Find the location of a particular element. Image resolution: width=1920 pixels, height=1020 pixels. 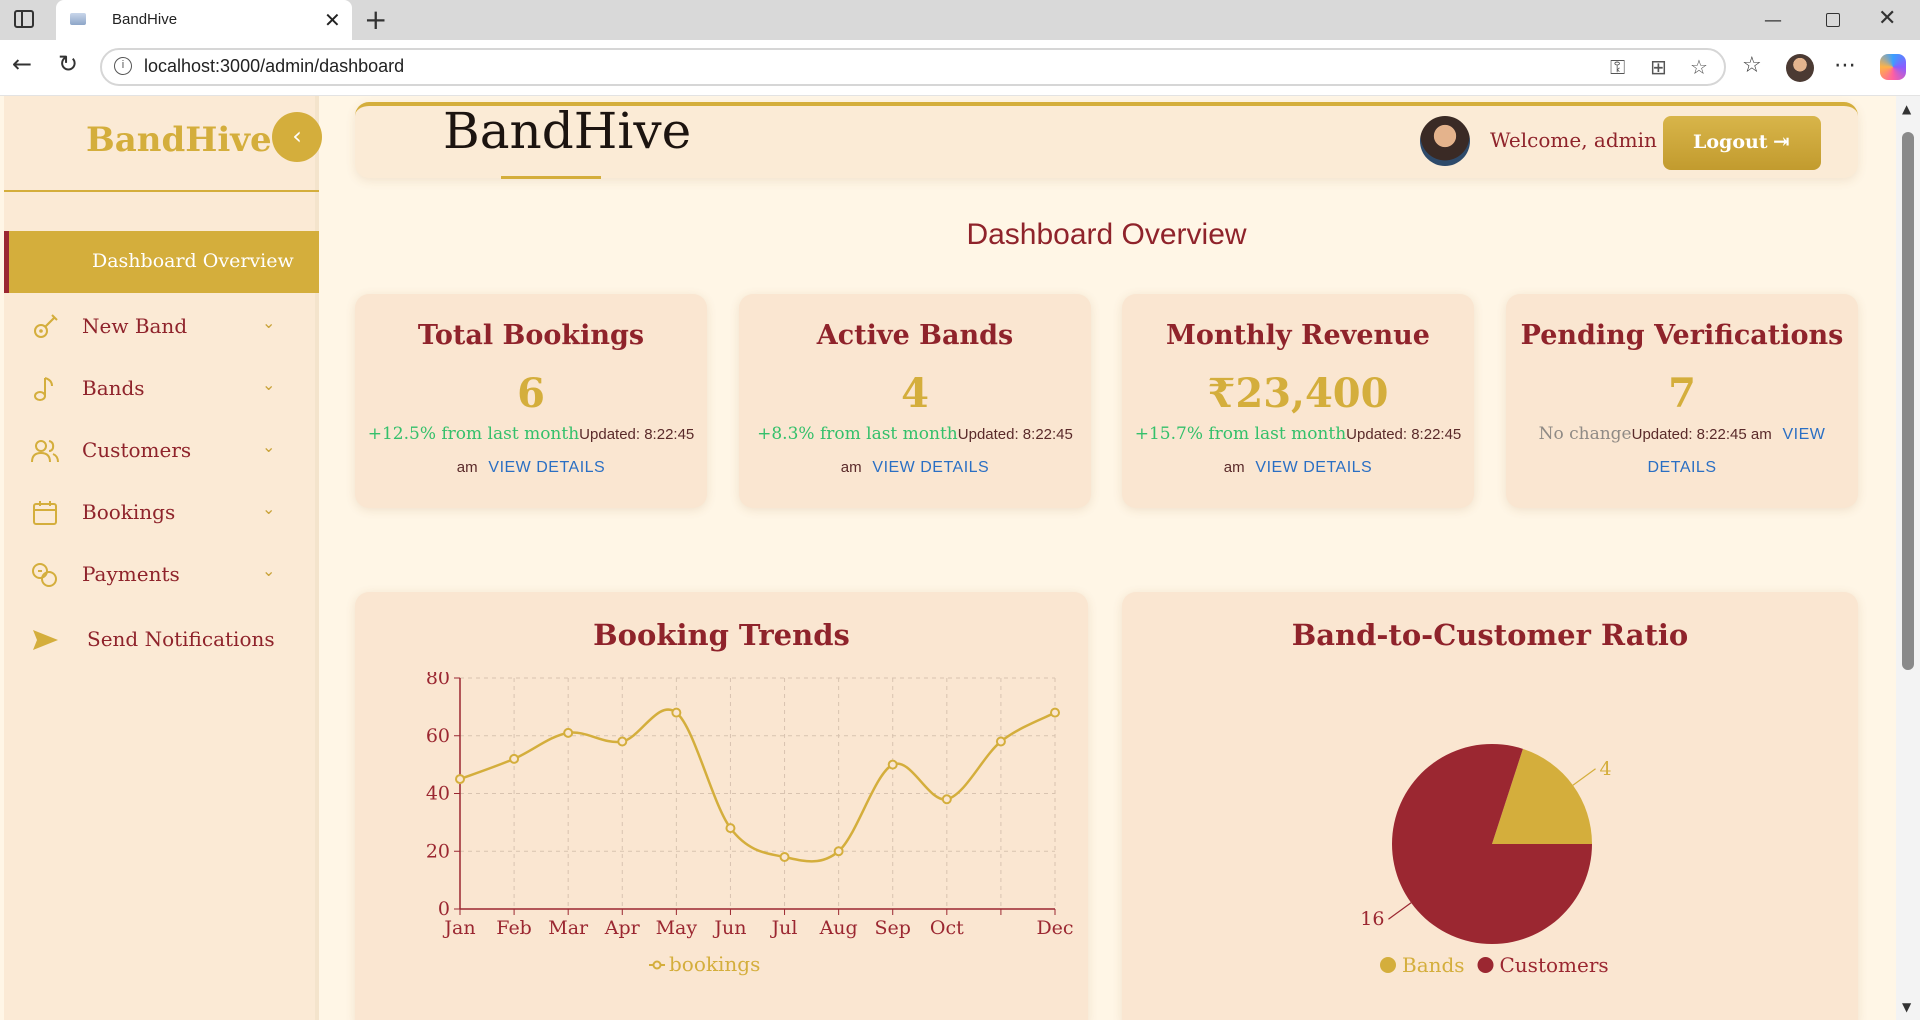

page-scrollbar: ▲ ▼ is located at coordinates (1908, 558).